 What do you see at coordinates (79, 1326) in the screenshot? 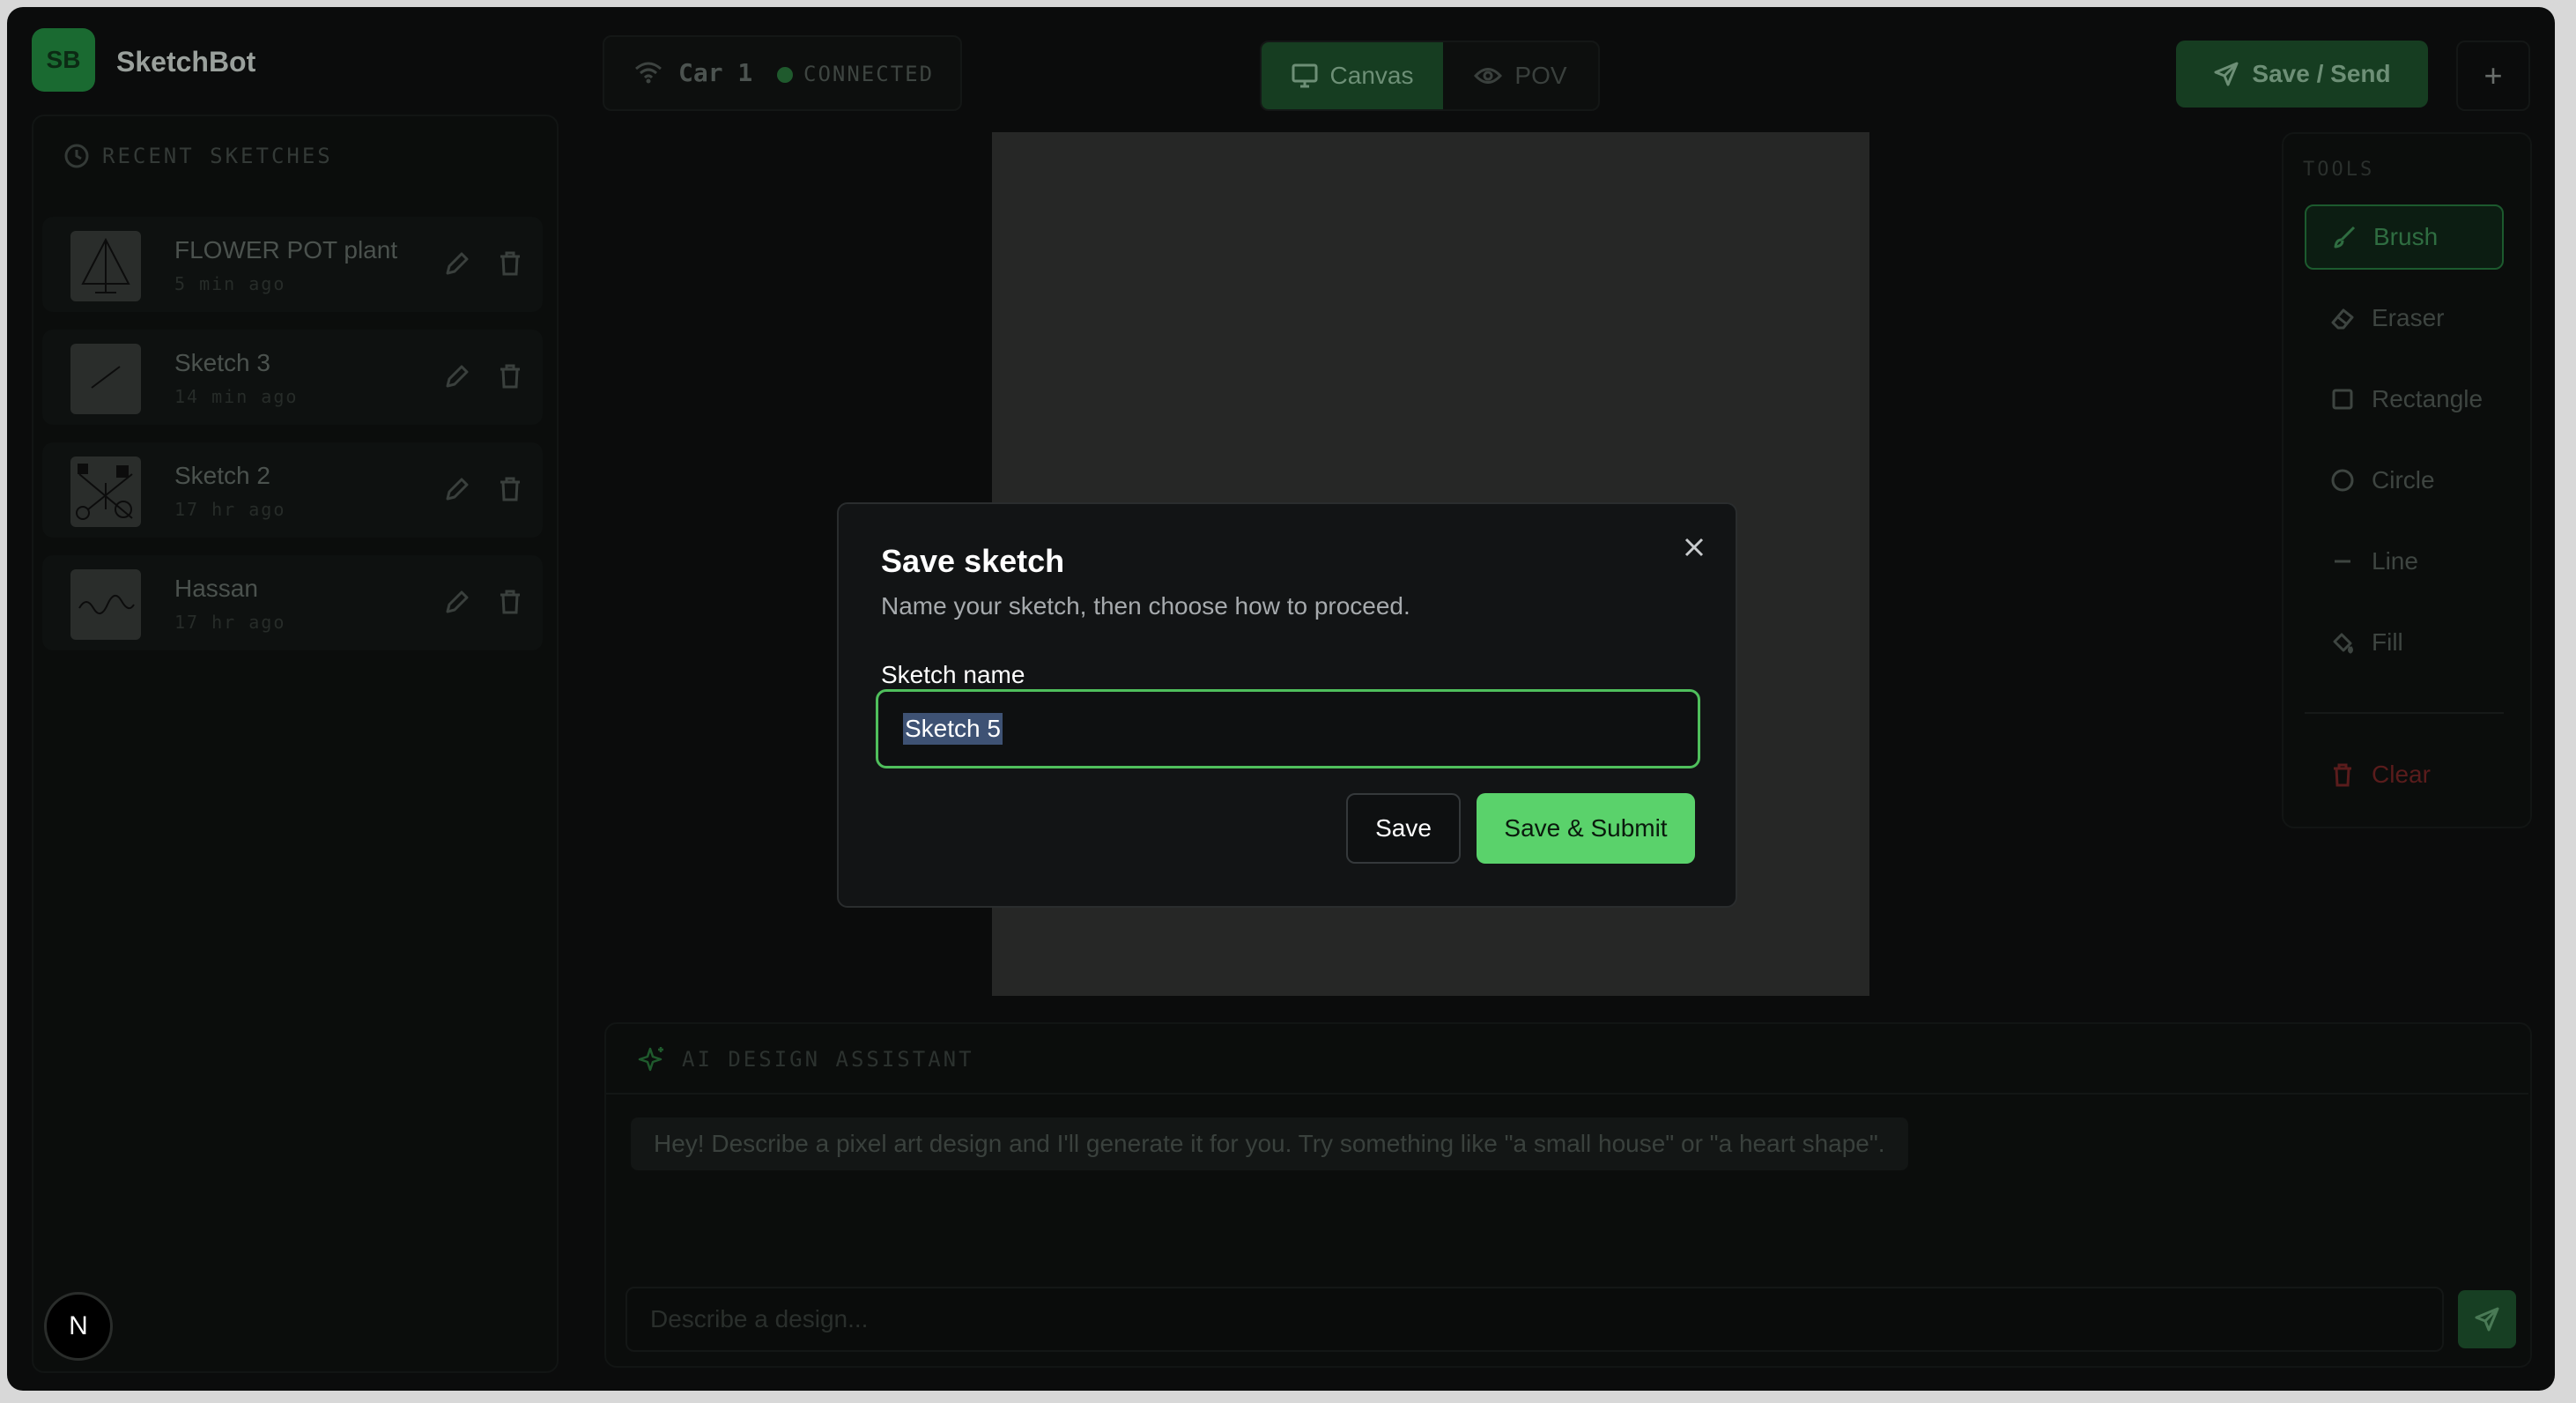
I see `dev-tools-badge: N` at bounding box center [79, 1326].